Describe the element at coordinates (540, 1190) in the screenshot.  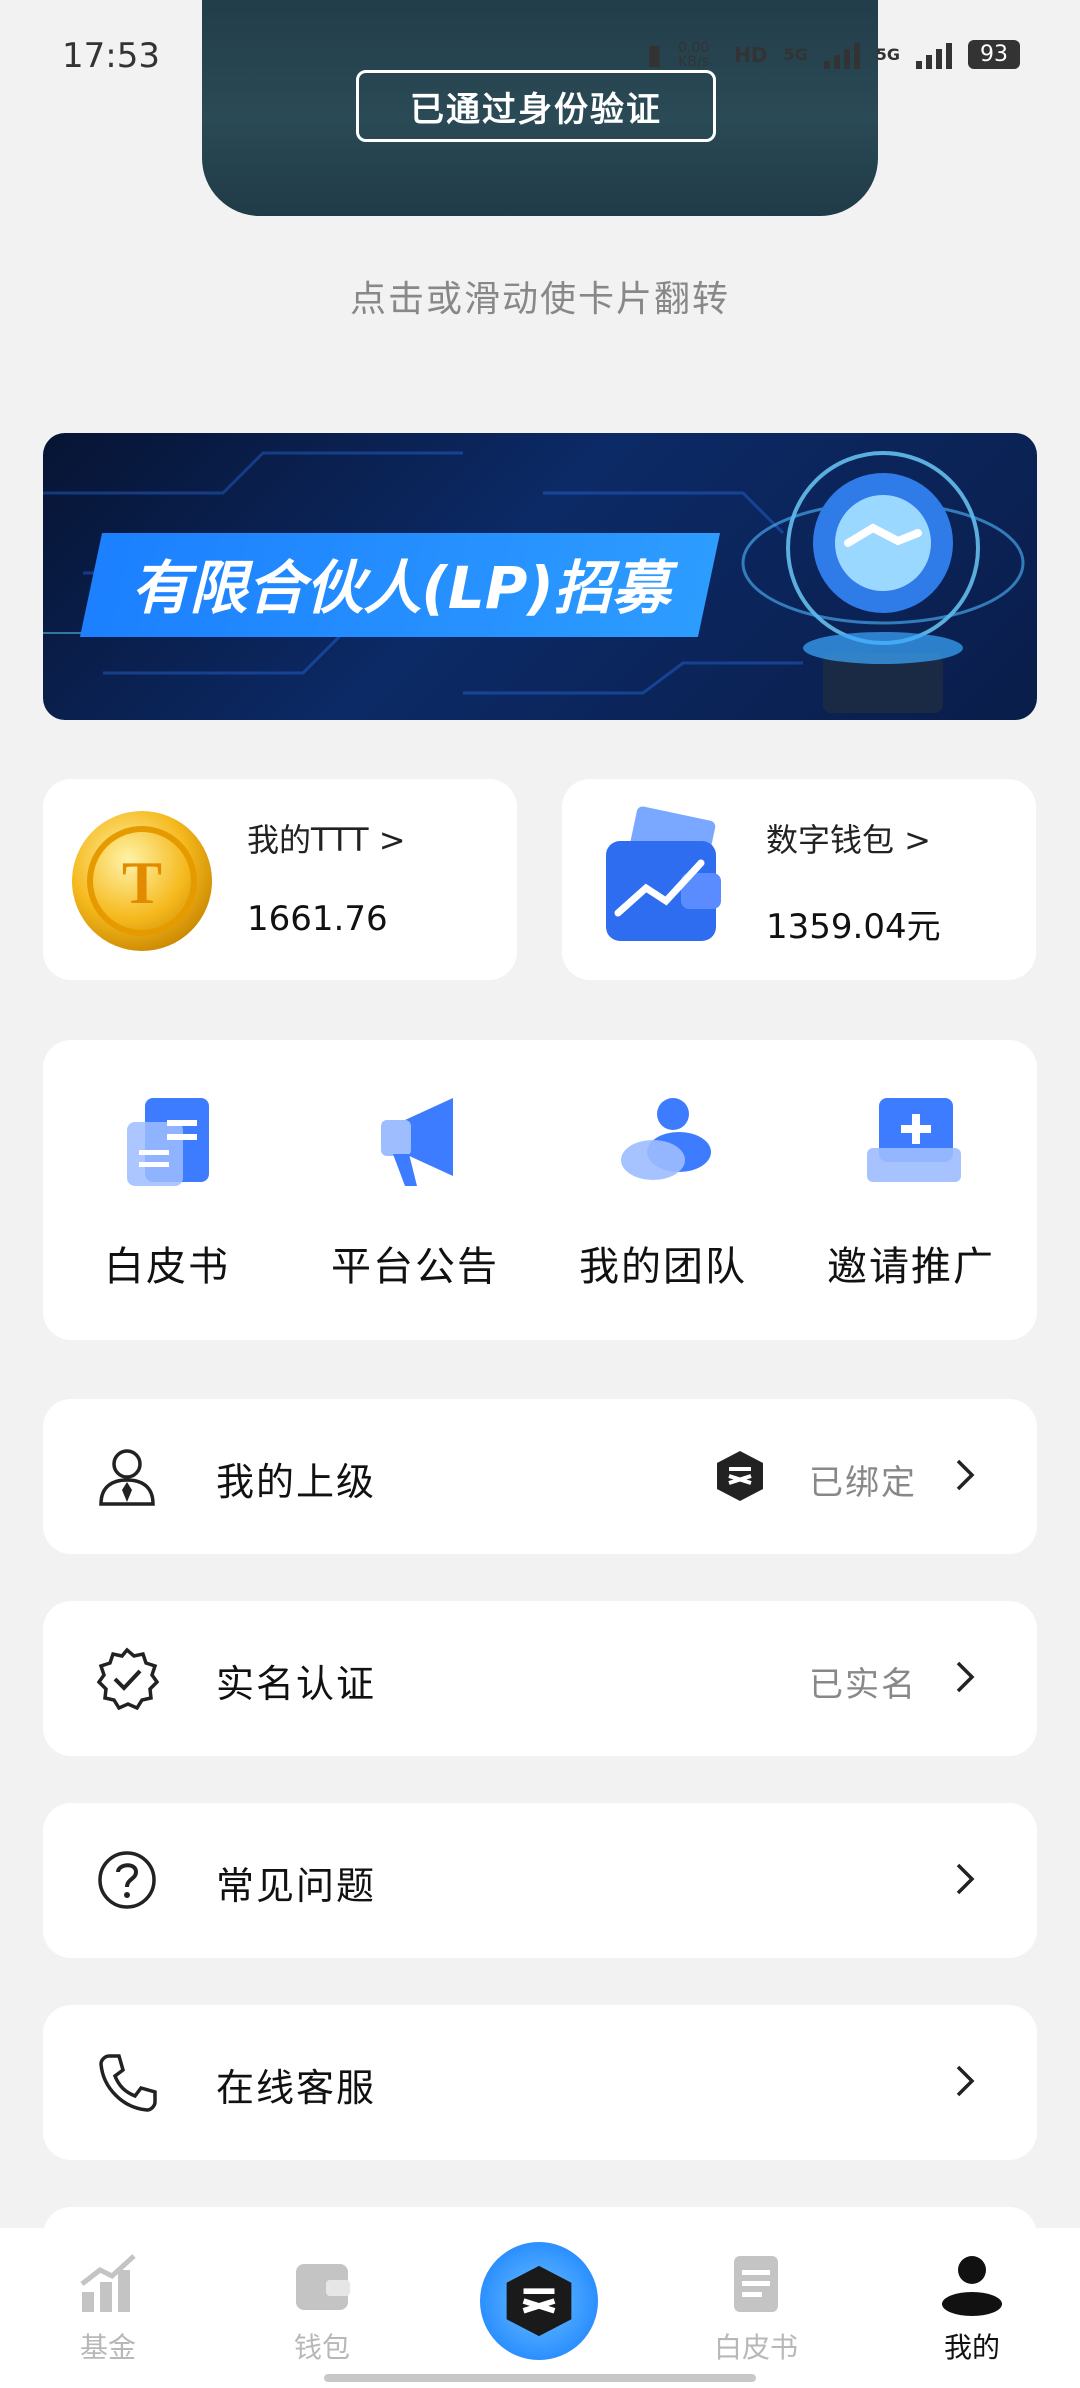
I see `quick-actions-panel: 白皮书 平台公告 我的团队 邀请推广` at that location.